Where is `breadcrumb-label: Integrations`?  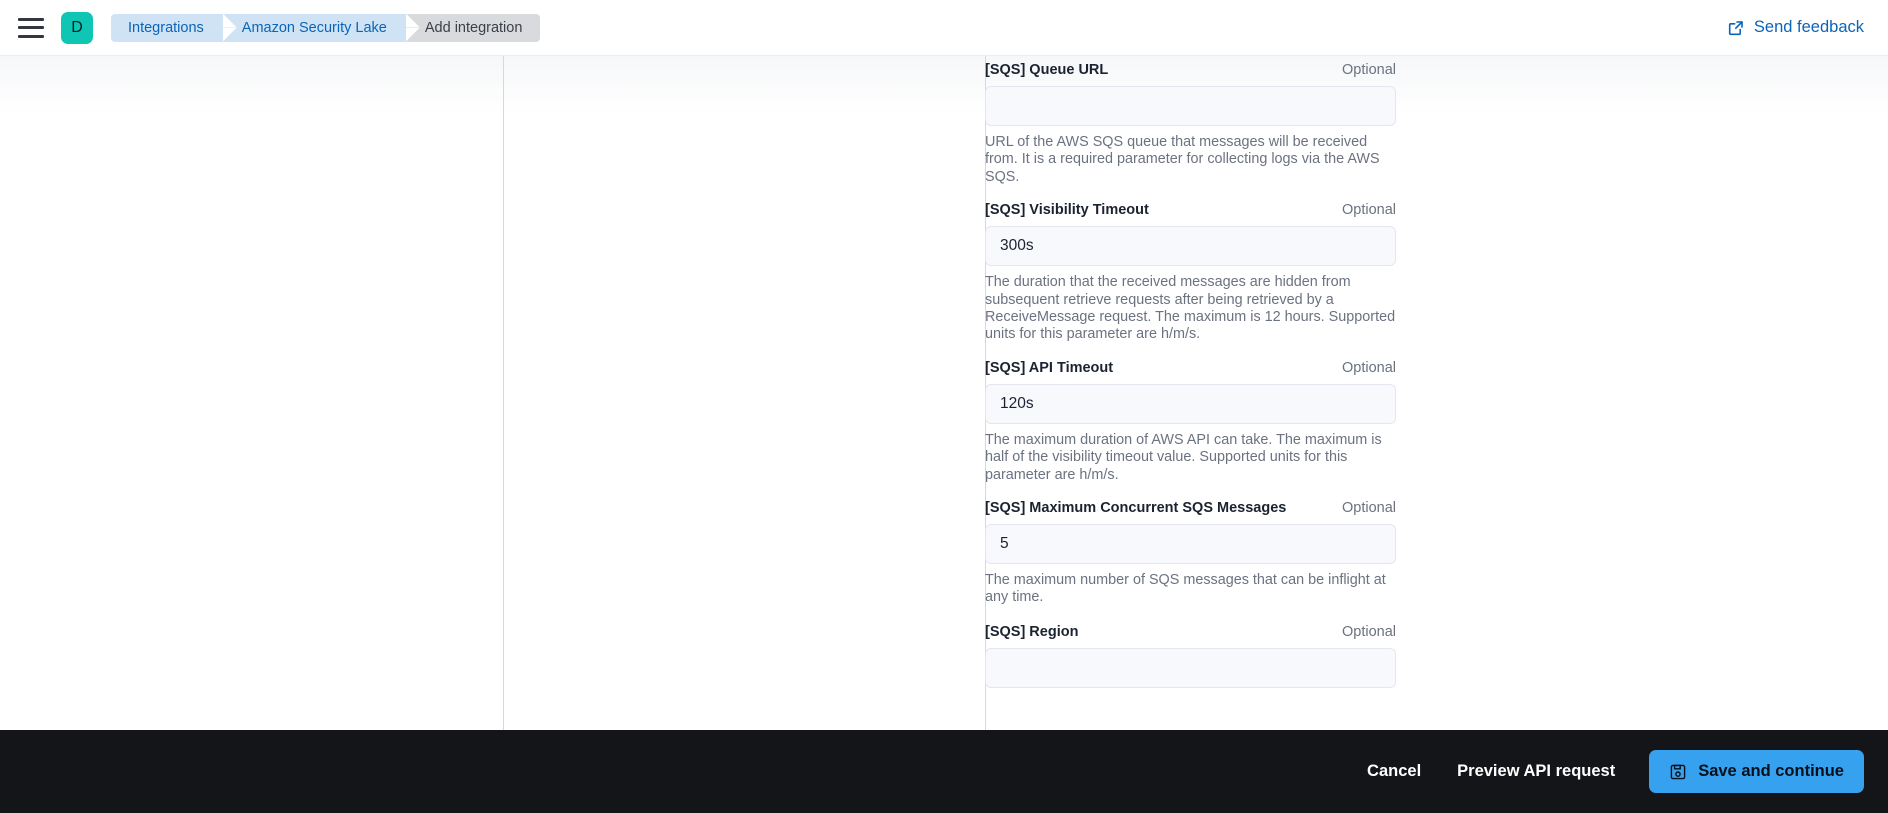
breadcrumb-label: Integrations is located at coordinates (166, 27).